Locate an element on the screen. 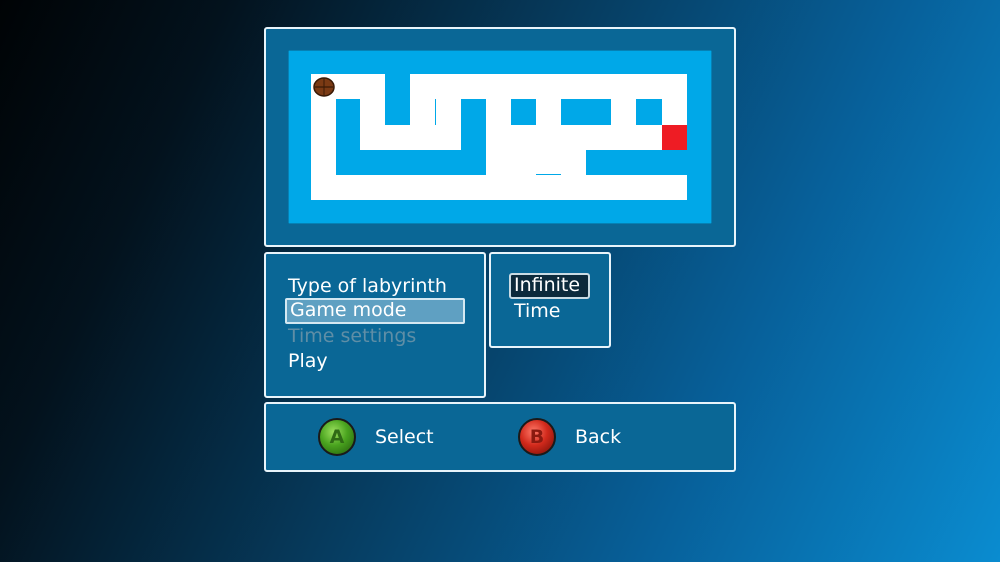 The image size is (1000, 562). select-label: Select is located at coordinates (404, 437).